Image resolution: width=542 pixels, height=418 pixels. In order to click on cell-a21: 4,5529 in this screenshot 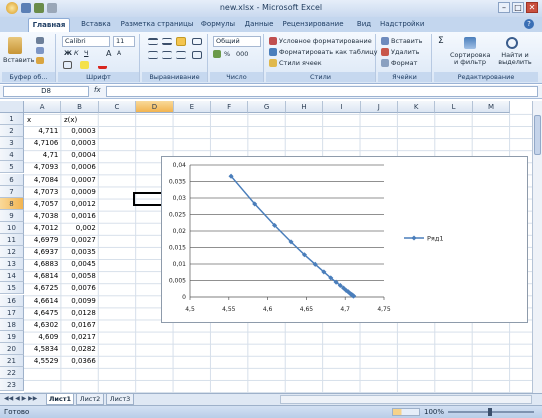, I will do `click(42, 361)`.